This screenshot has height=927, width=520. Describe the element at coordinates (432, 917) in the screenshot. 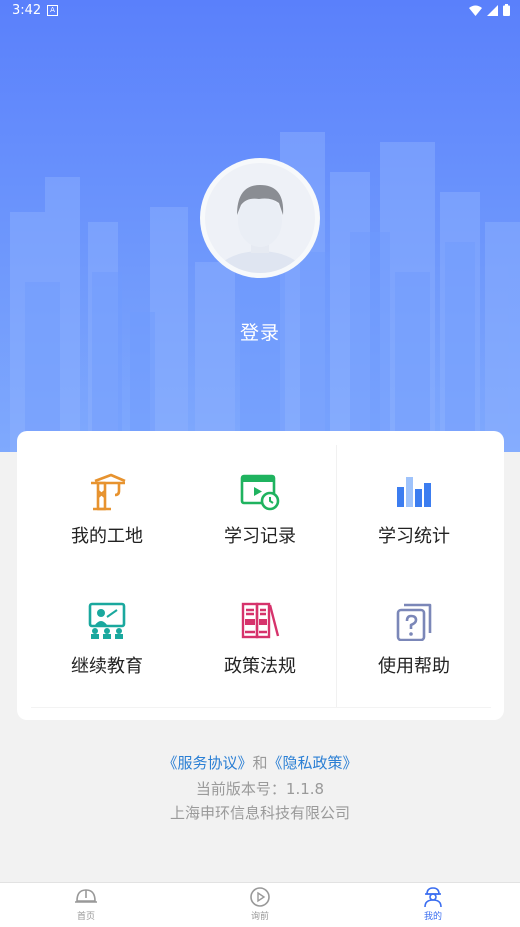

I see `tab-label: 我的` at that location.